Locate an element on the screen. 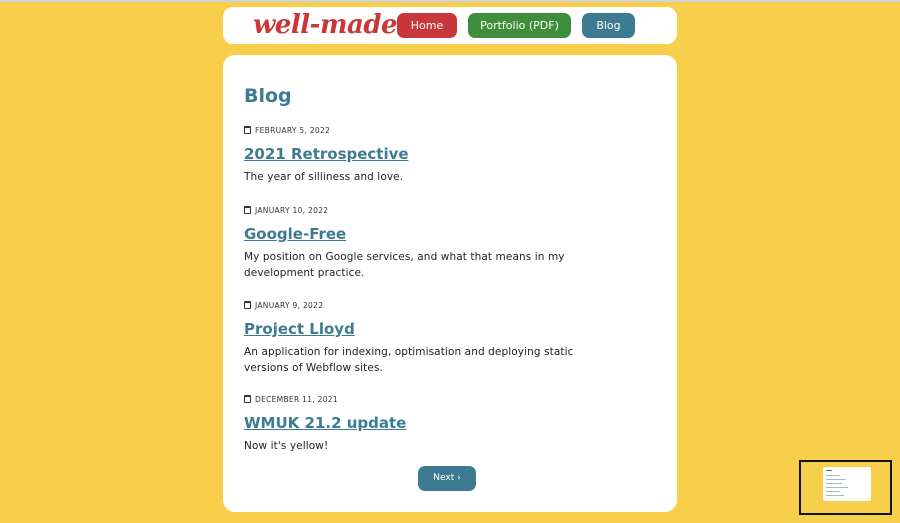 The height and width of the screenshot is (523, 900). minimap-page-preview is located at coordinates (847, 484).